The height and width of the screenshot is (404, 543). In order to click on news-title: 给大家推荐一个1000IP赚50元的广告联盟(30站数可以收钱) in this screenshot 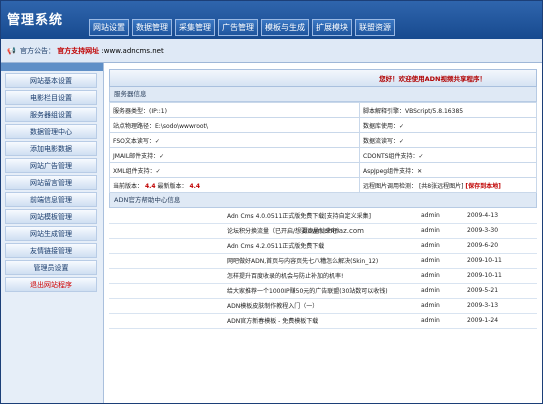, I will do `click(265, 291)`.